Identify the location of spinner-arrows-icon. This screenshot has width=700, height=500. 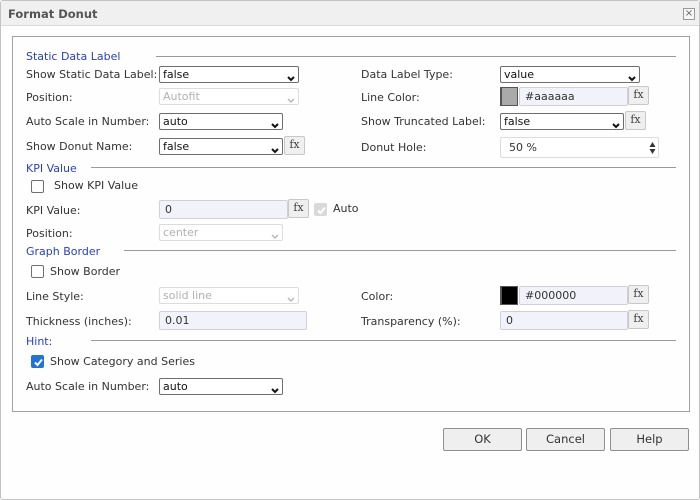
(652, 148).